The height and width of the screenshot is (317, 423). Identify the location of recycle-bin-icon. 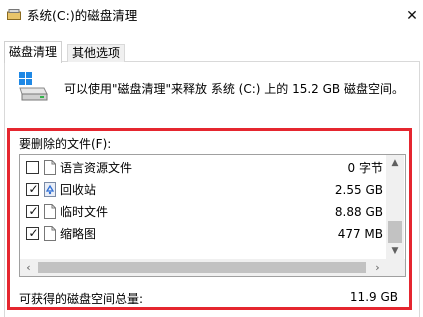
(50, 189).